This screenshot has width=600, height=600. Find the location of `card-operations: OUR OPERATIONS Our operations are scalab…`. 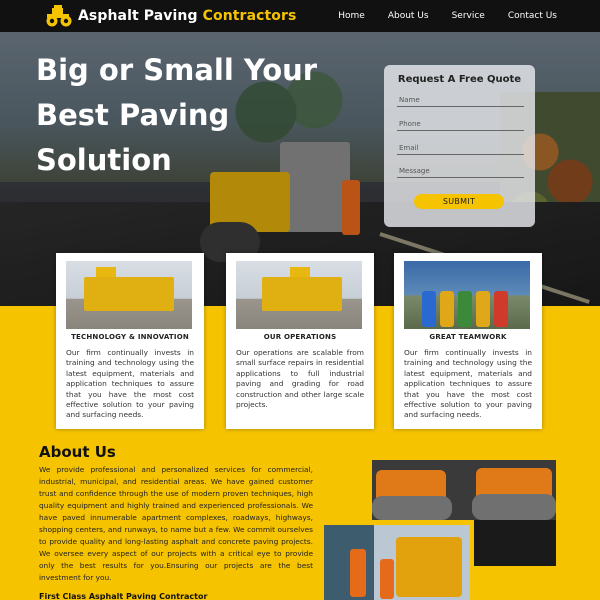

card-operations: OUR OPERATIONS Our operations are scalab… is located at coordinates (300, 341).